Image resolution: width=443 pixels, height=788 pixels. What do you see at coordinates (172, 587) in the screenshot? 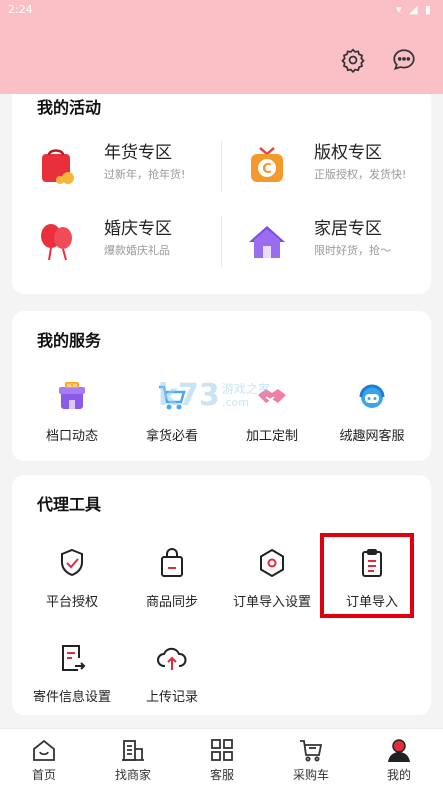
I see `tool-product-sync: 商品同步` at bounding box center [172, 587].